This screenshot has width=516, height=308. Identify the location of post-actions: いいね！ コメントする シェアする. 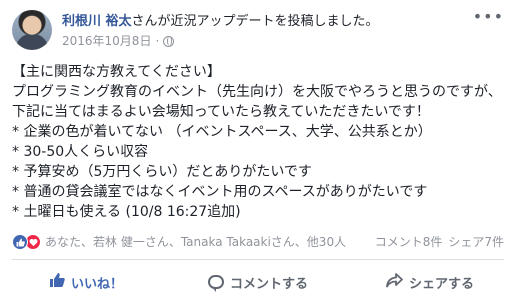
(258, 282).